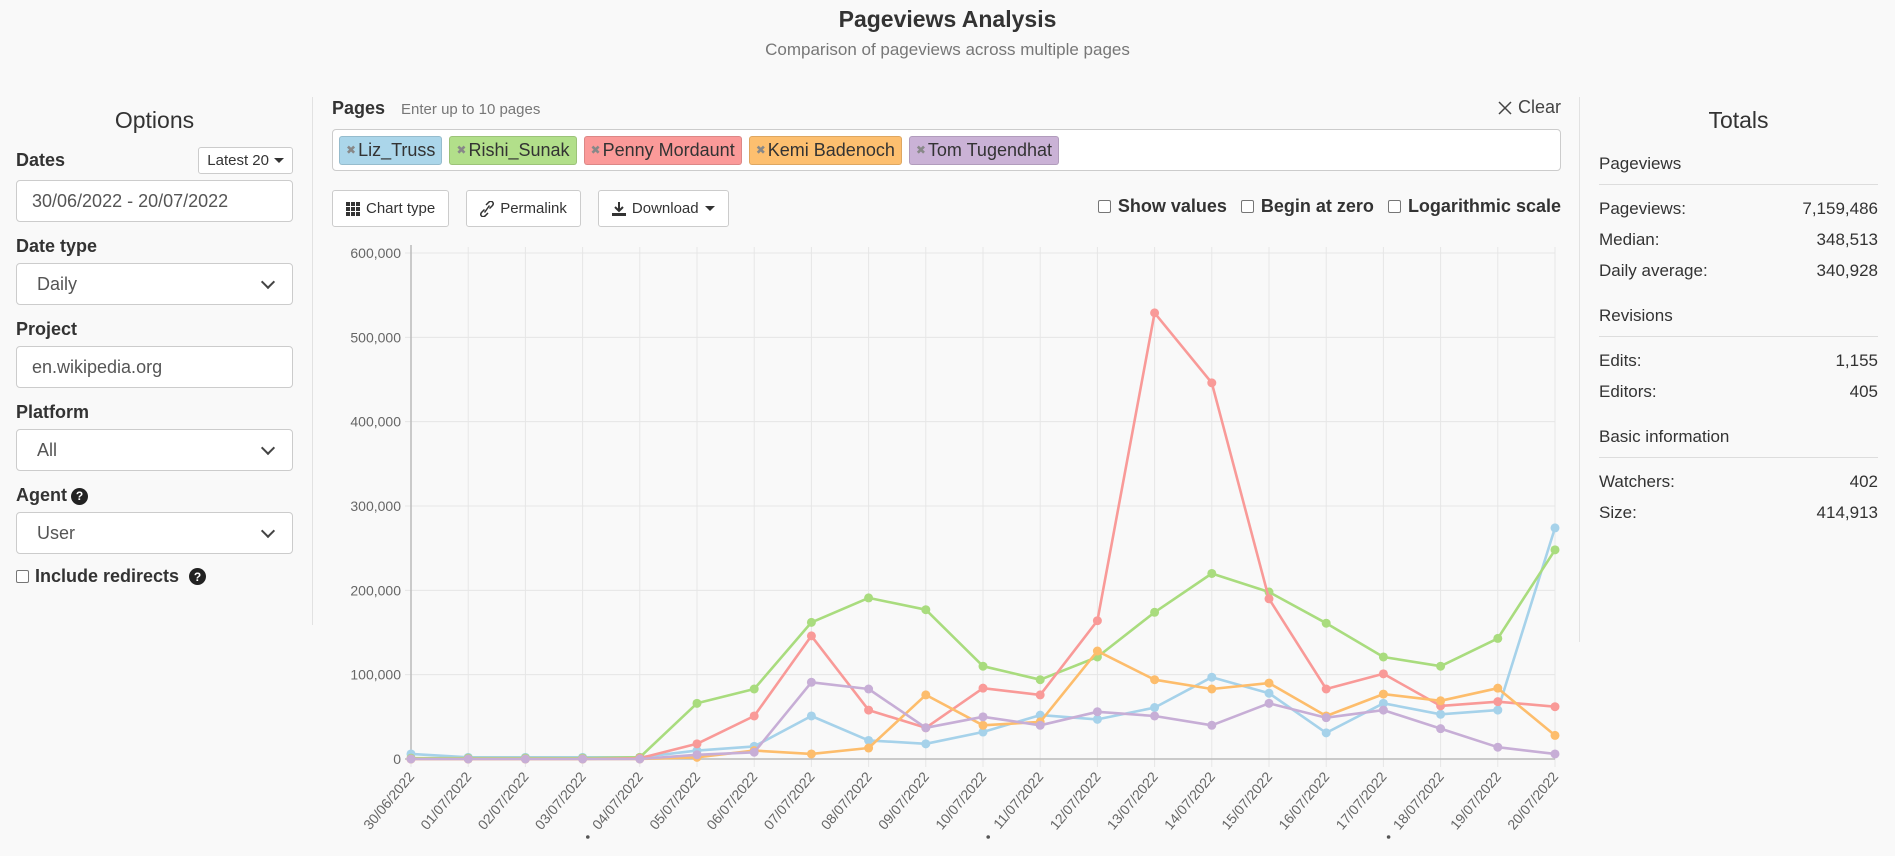 The image size is (1895, 856). Describe the element at coordinates (391, 150) in the screenshot. I see `page-tag: ✖ Liz_Truss` at that location.